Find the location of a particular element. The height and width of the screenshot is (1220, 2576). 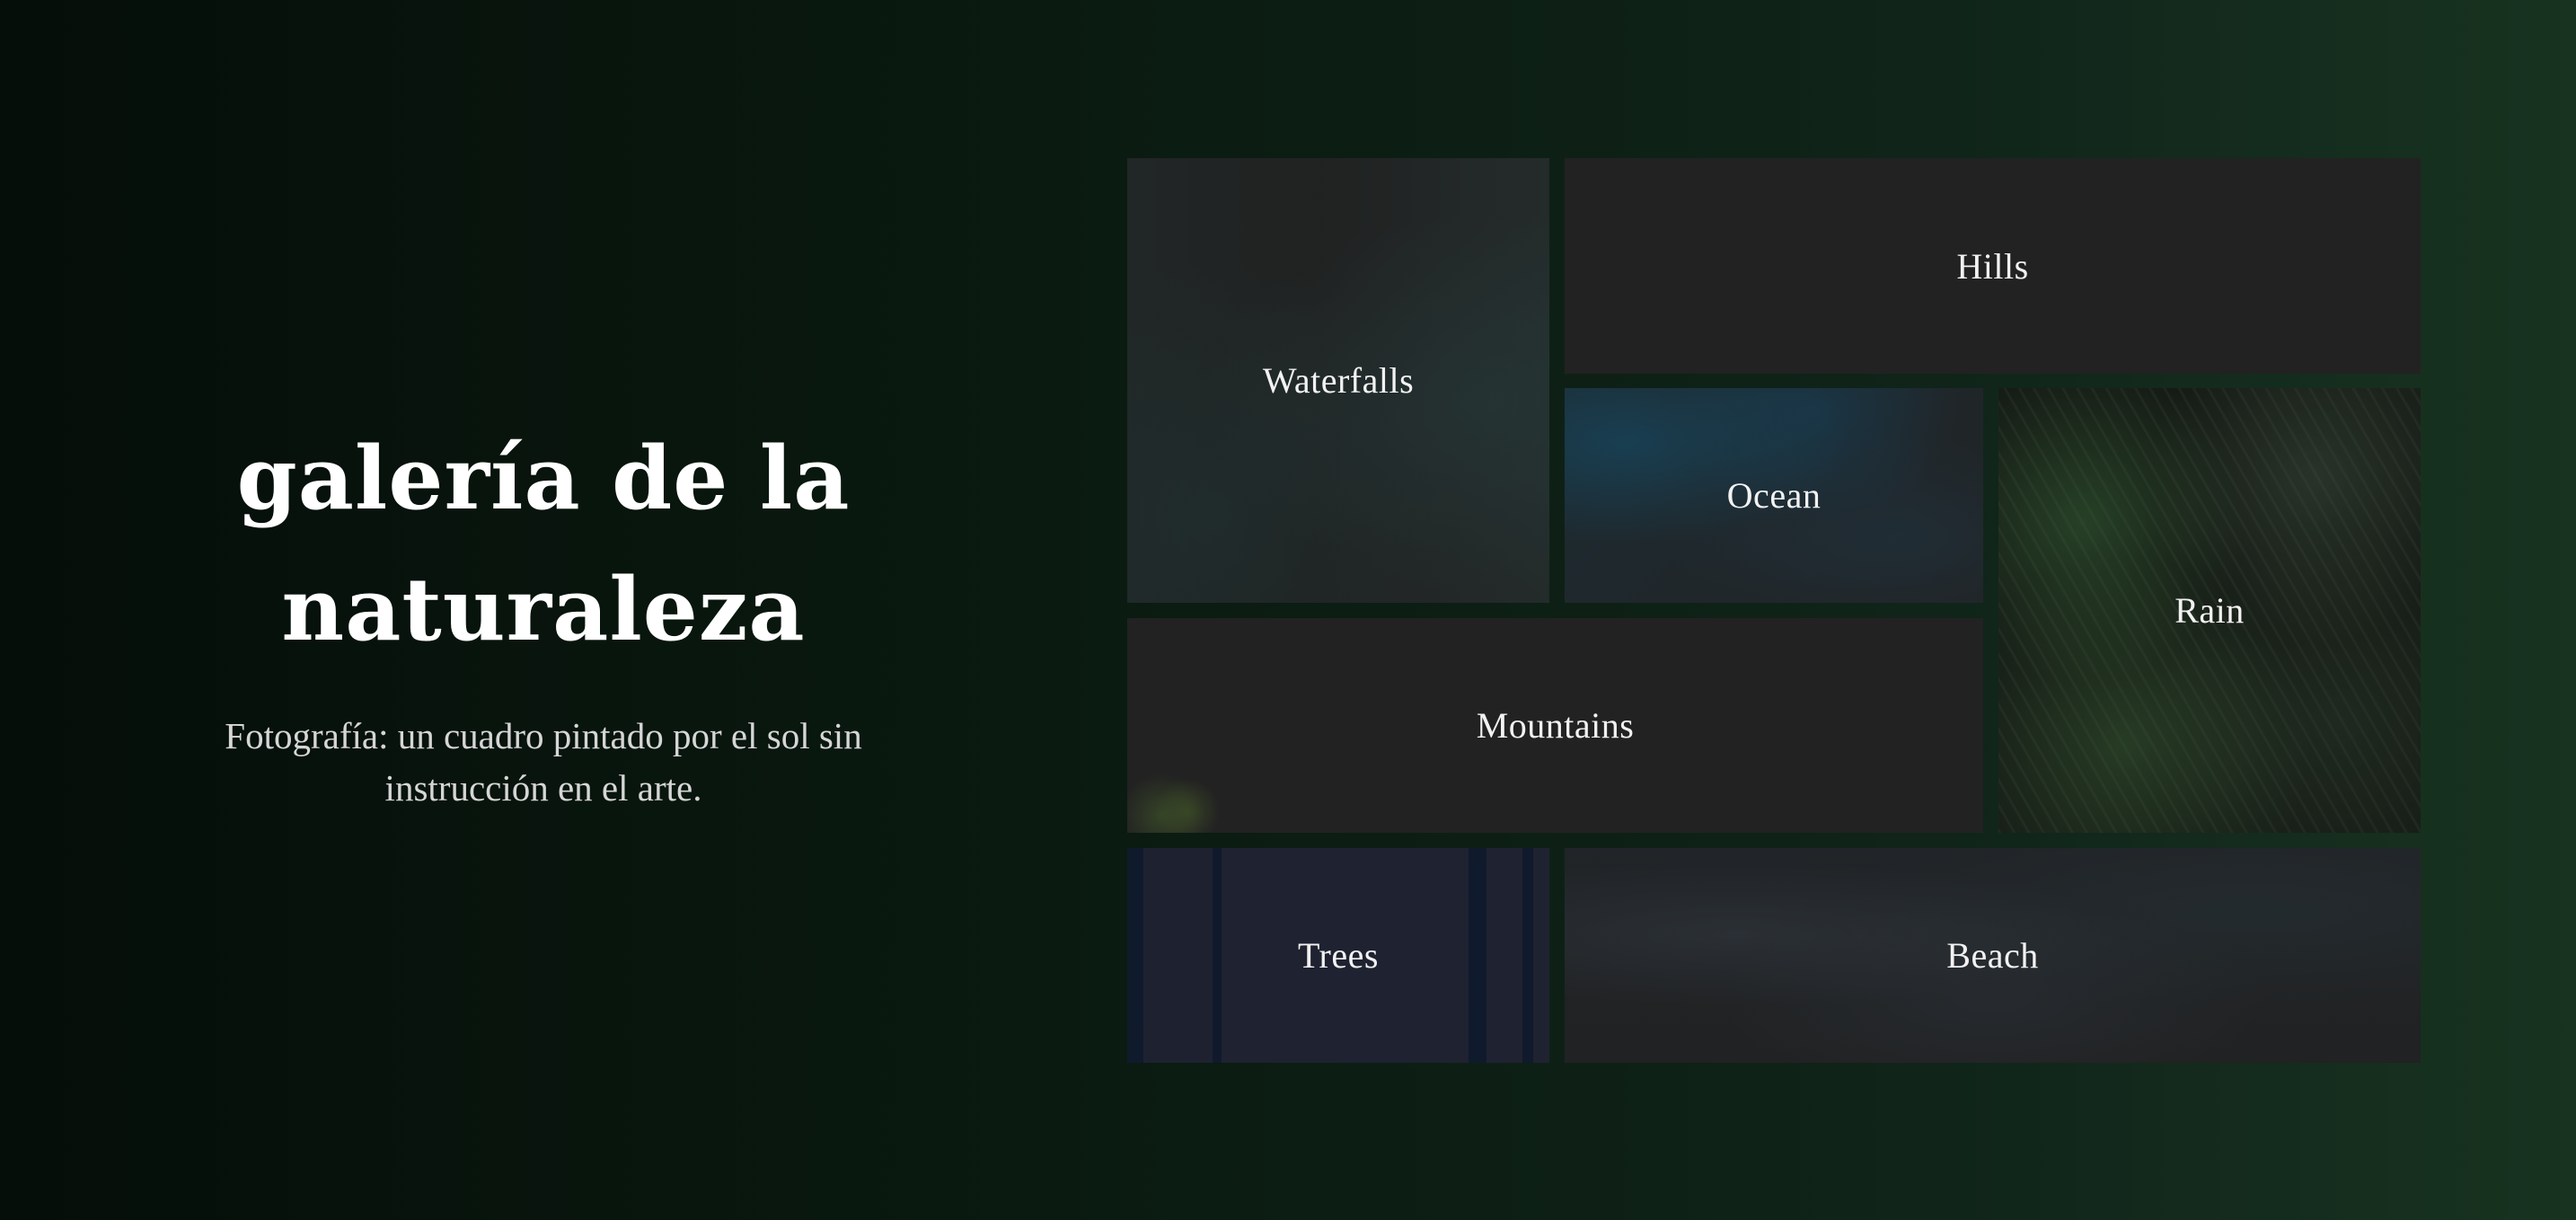

gallery-tile-ocean: Ocean is located at coordinates (1774, 496).